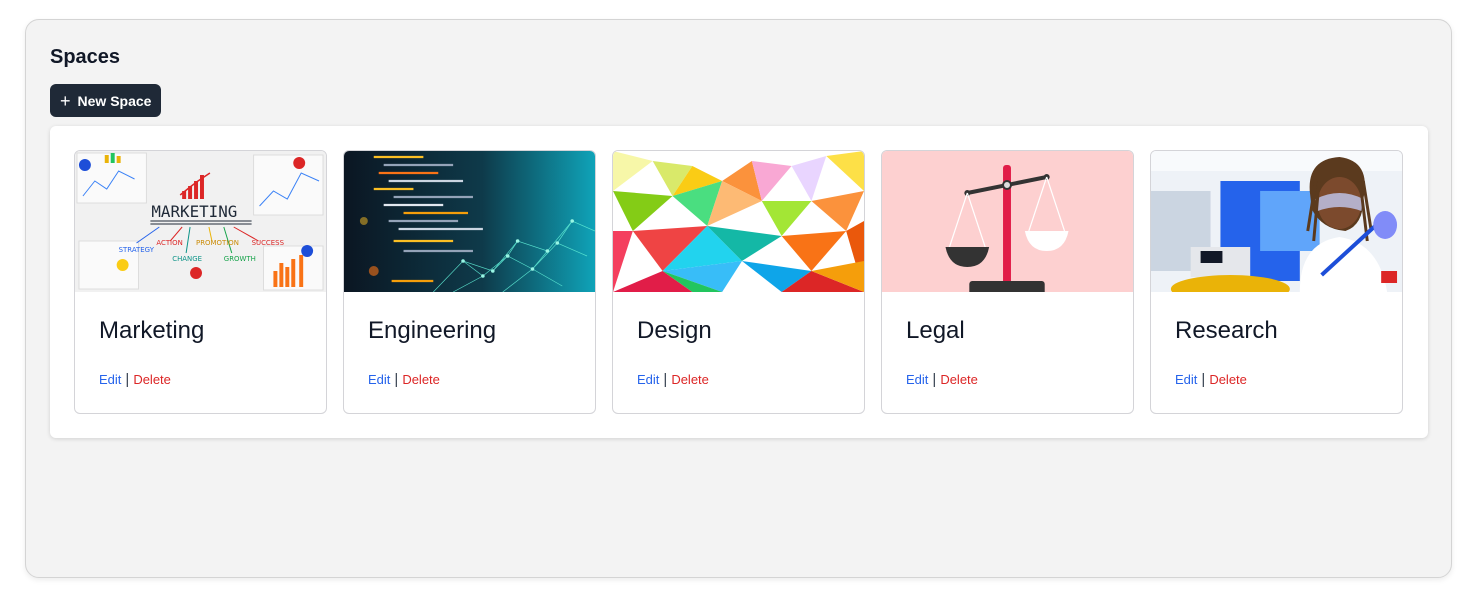 Image resolution: width=1477 pixels, height=609 pixels. I want to click on lab-scientist-image, so click(1276, 221).